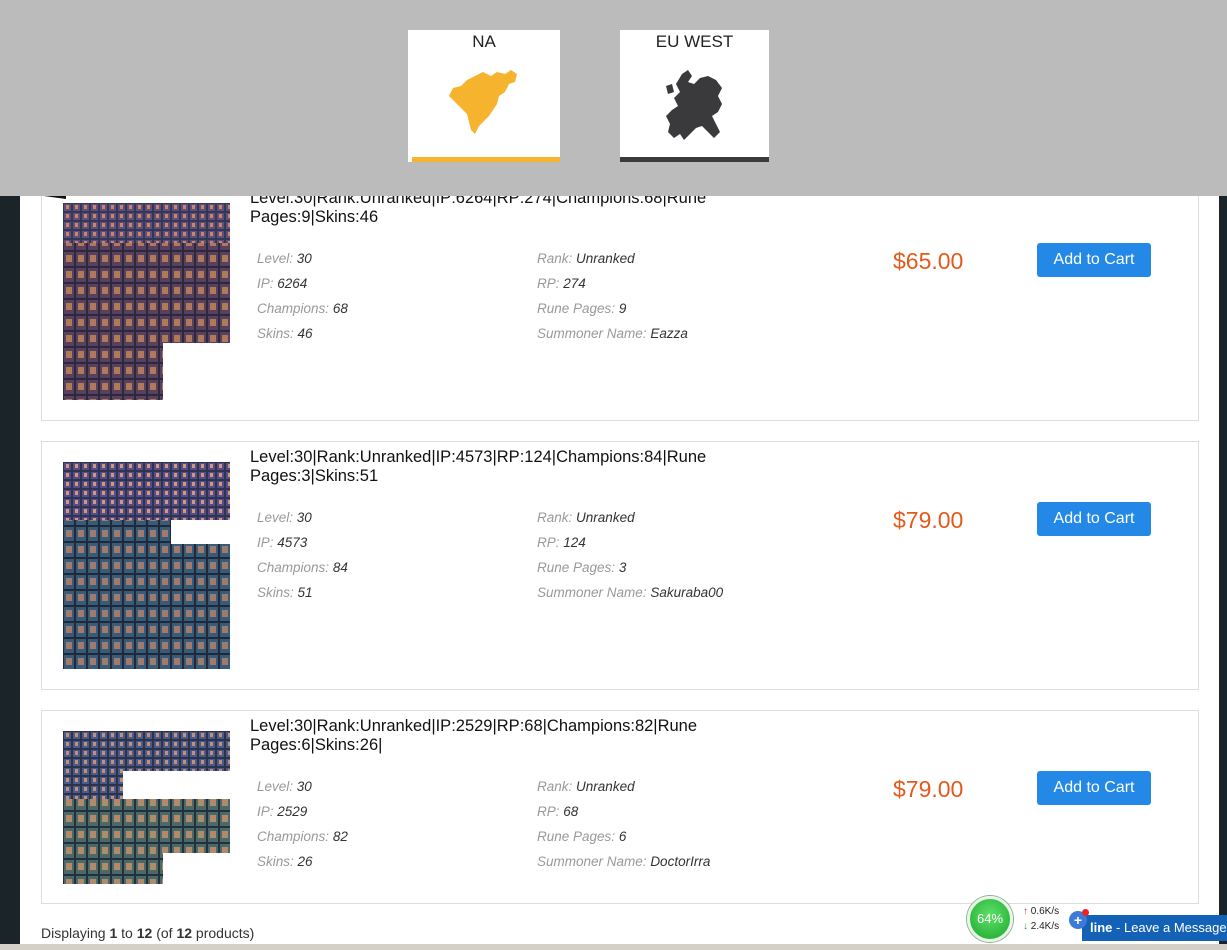 The width and height of the screenshot is (1227, 950). What do you see at coordinates (1025, 911) in the screenshot?
I see `upload-arrow-icon: ↑` at bounding box center [1025, 911].